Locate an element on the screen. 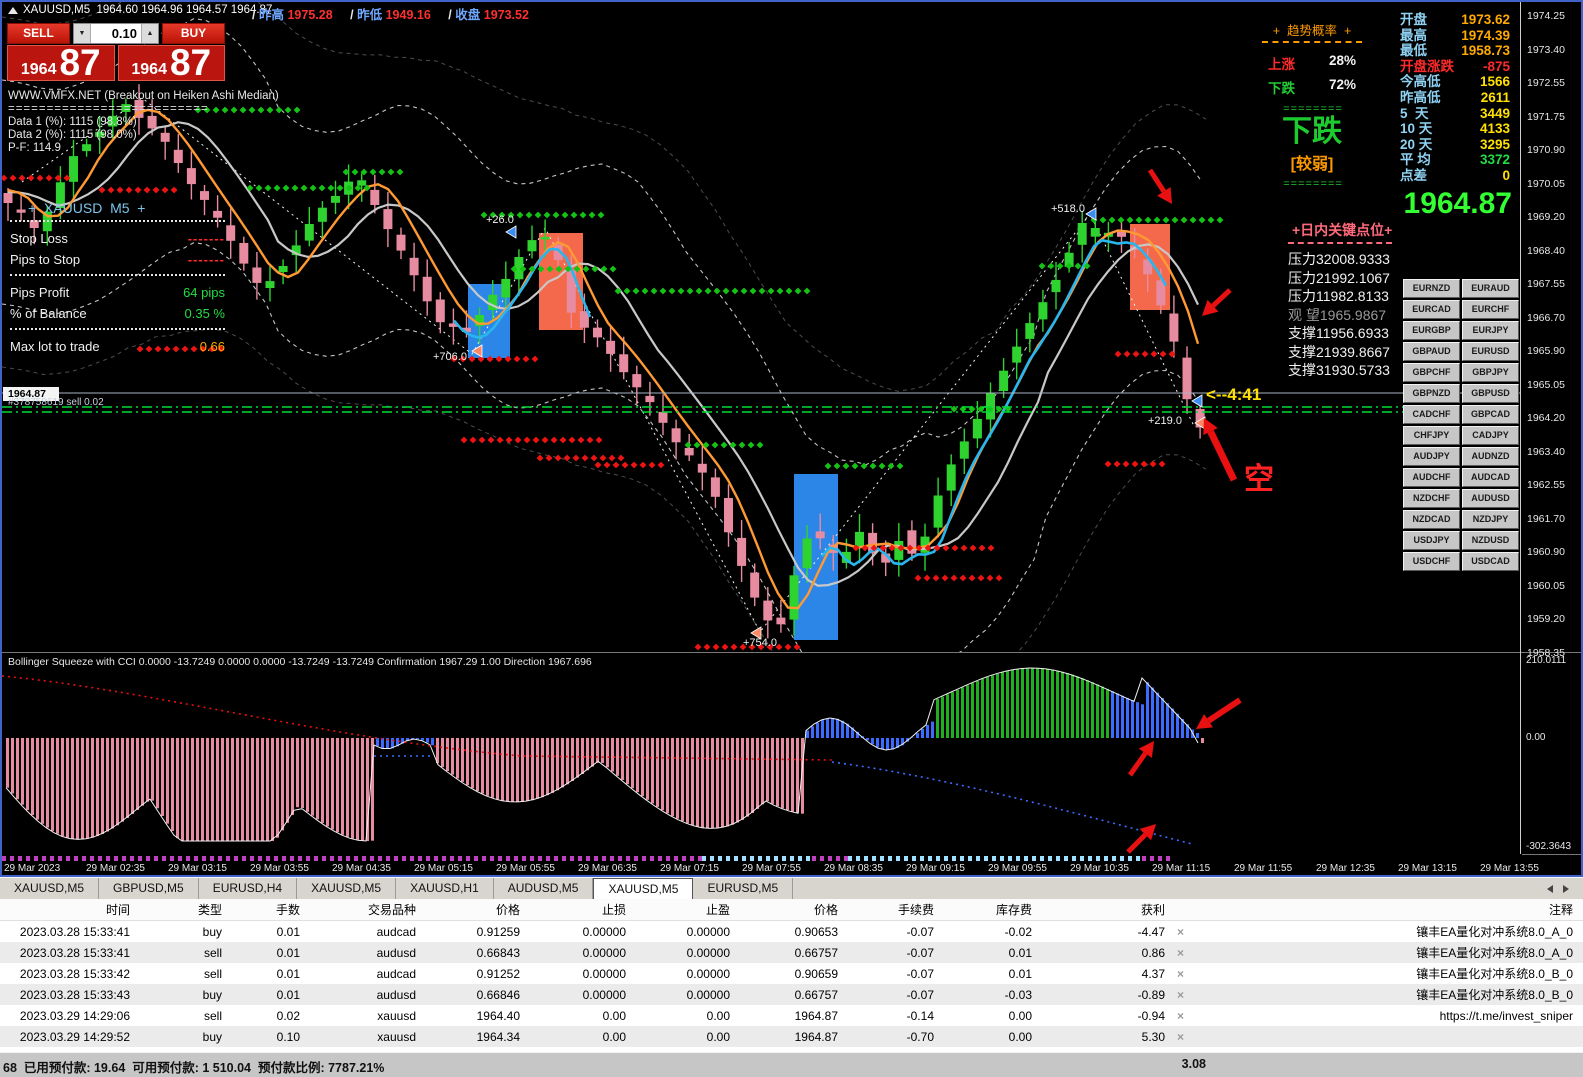 The height and width of the screenshot is (1077, 1583). buy-price-box: 1964 87 is located at coordinates (171, 63).